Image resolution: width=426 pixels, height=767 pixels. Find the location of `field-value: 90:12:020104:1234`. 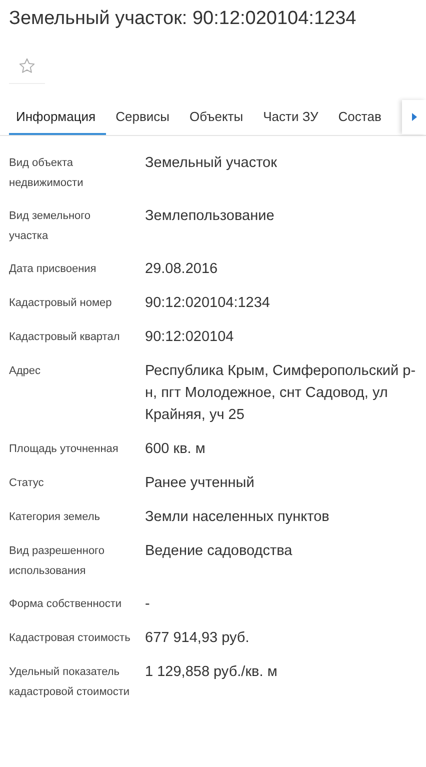

field-value: 90:12:020104:1234 is located at coordinates (208, 303).